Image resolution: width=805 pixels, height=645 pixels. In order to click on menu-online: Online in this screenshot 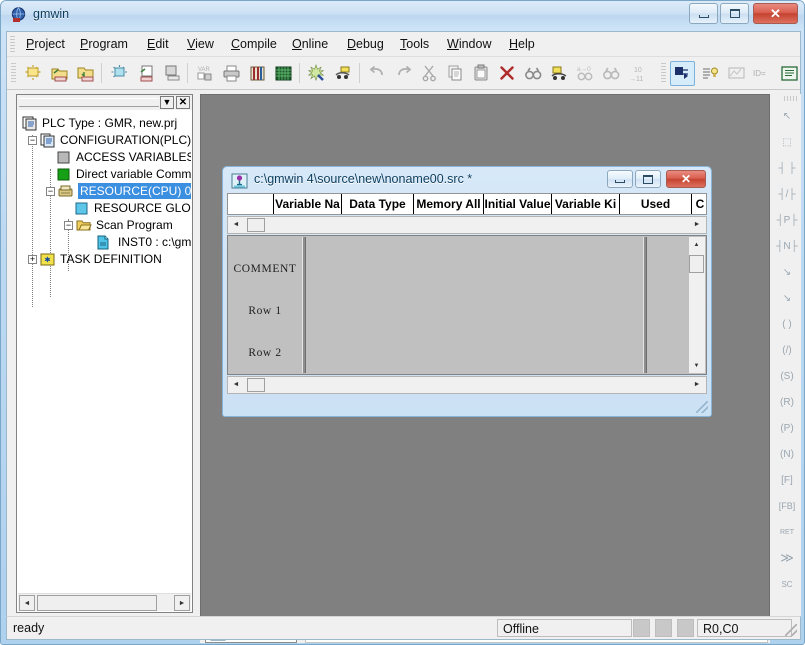, I will do `click(310, 44)`.